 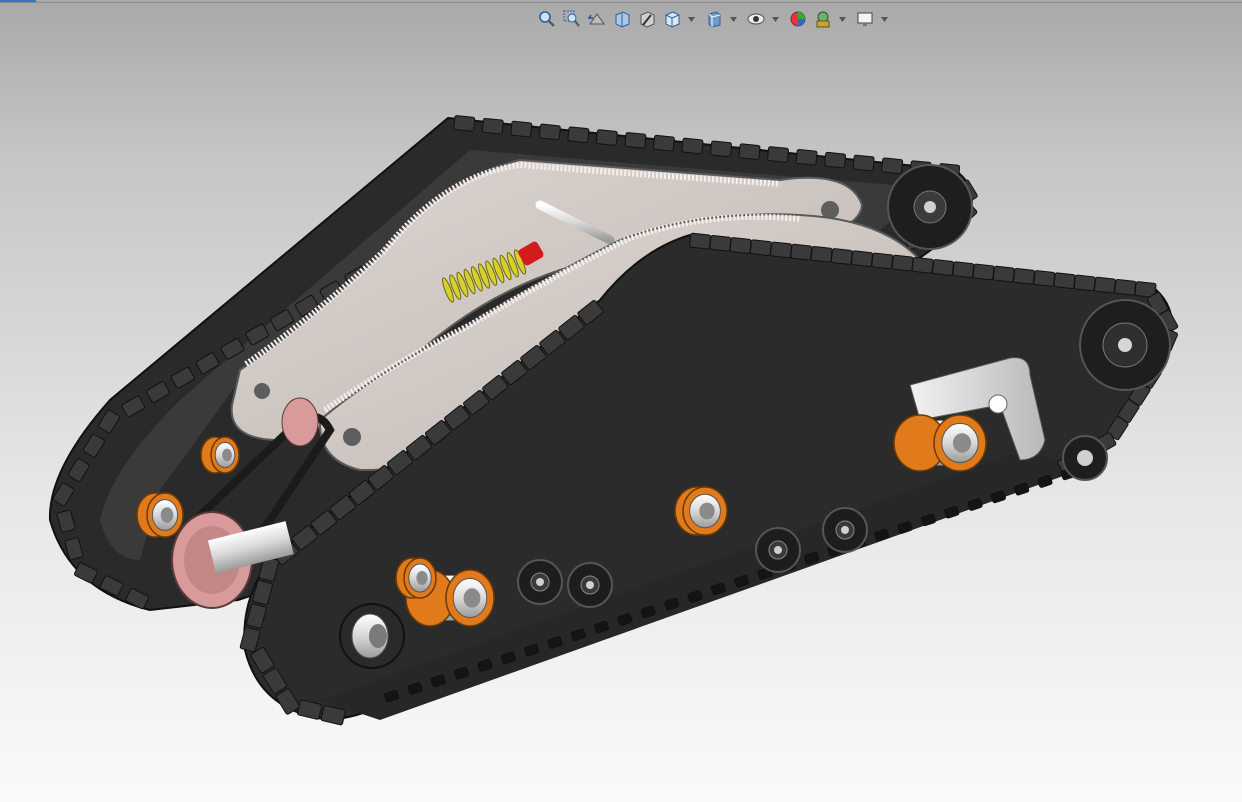 I want to click on view-orientation-dropdown-arrow, so click(x=691, y=19).